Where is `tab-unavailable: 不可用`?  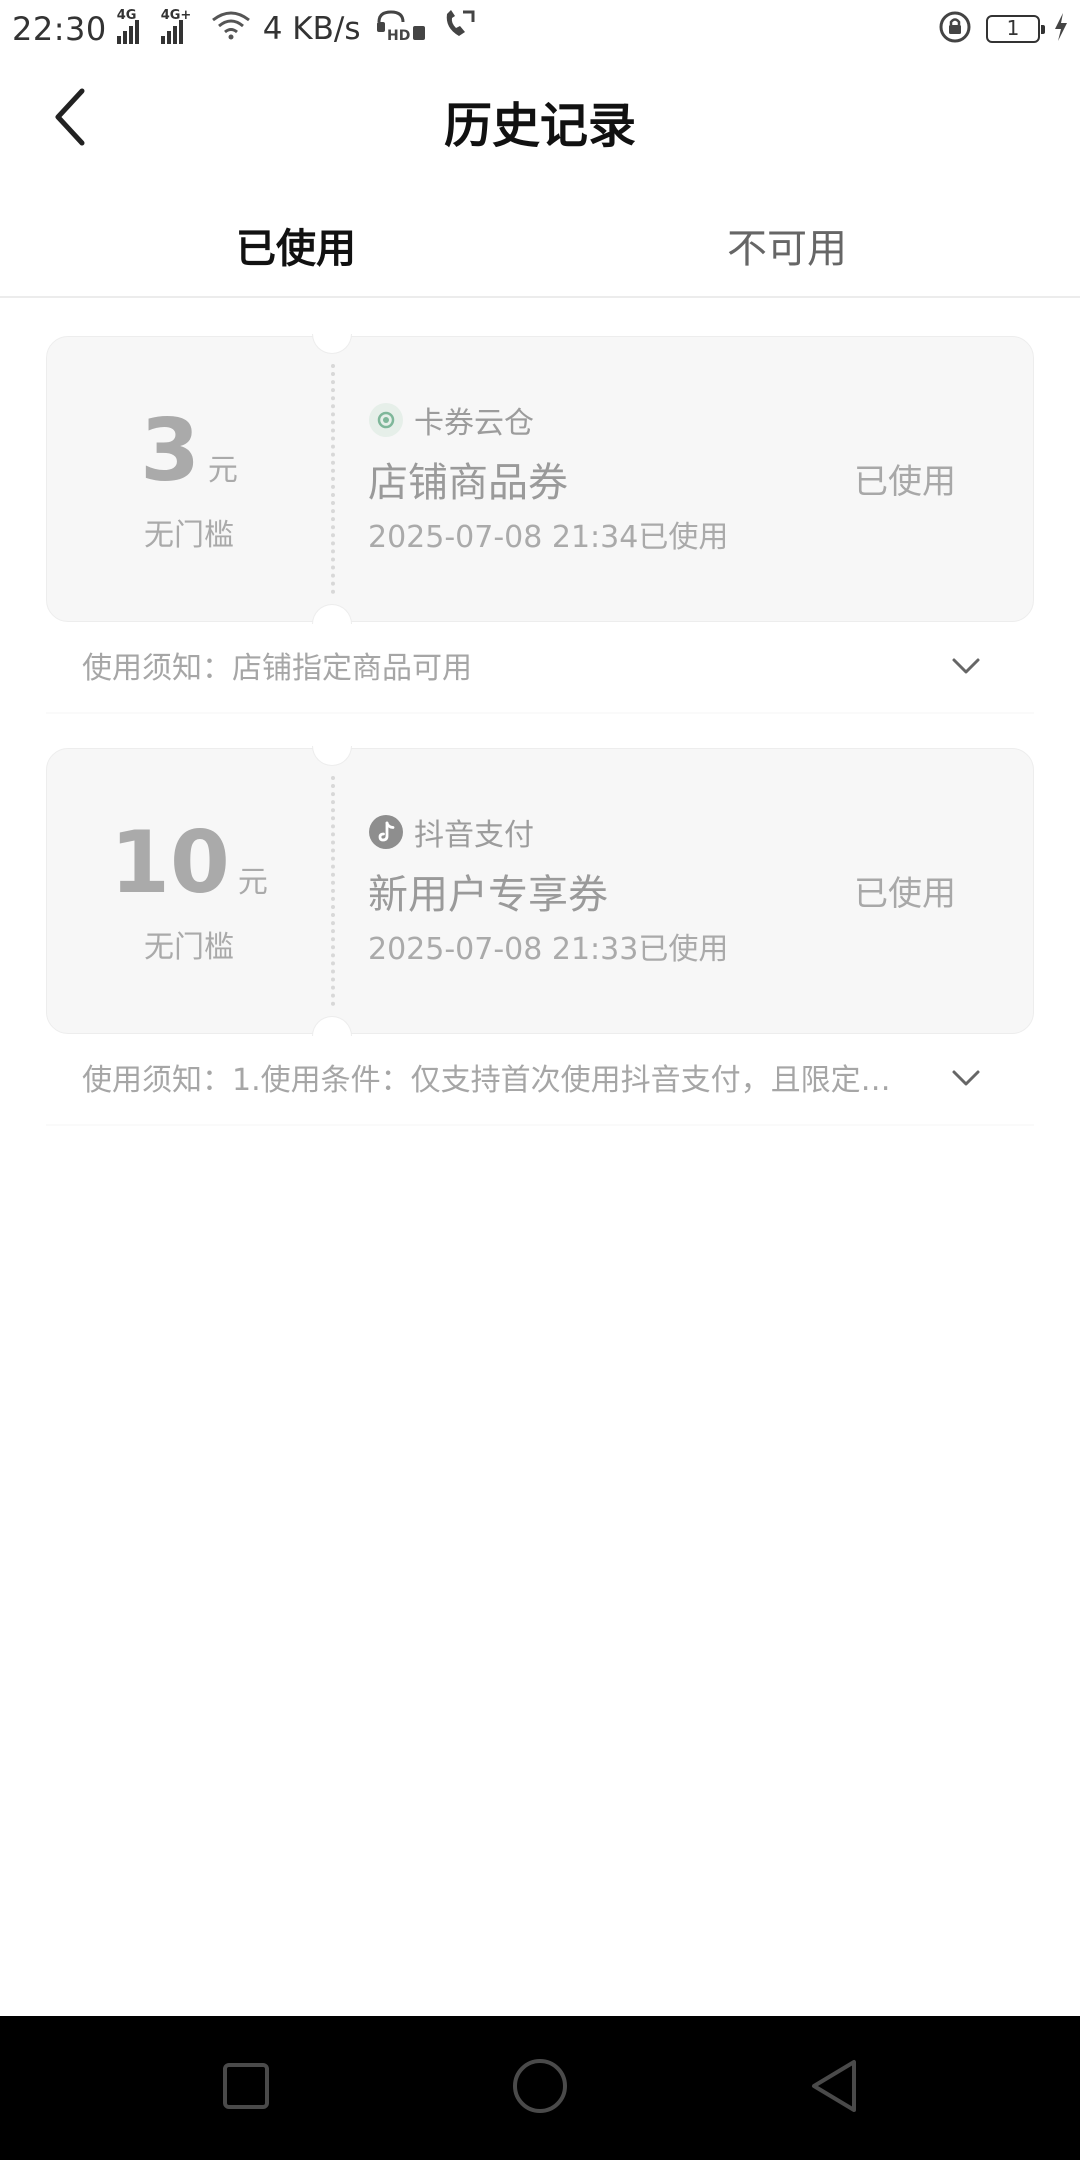 tab-unavailable: 不可用 is located at coordinates (787, 245).